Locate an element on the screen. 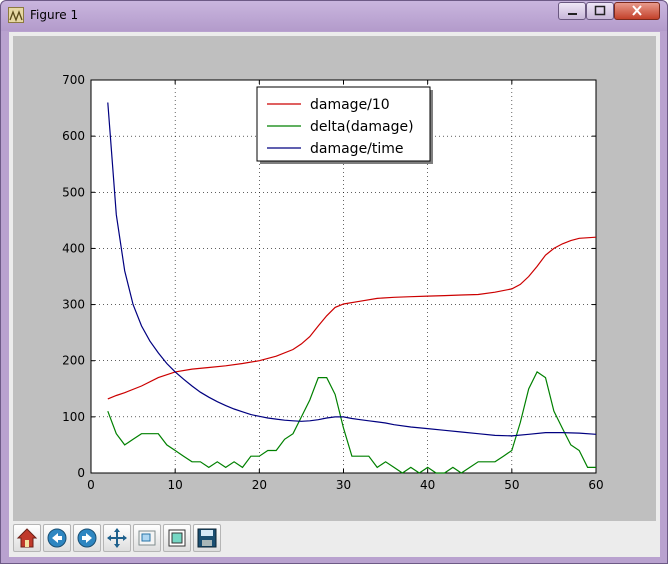 This screenshot has width=668, height=564. subplots-button is located at coordinates (177, 538).